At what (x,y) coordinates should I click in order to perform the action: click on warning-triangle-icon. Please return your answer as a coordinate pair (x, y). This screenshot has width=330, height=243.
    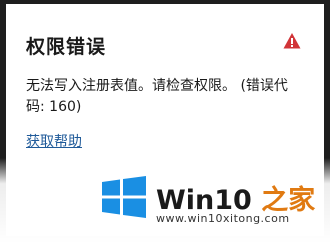
    Looking at the image, I should click on (292, 41).